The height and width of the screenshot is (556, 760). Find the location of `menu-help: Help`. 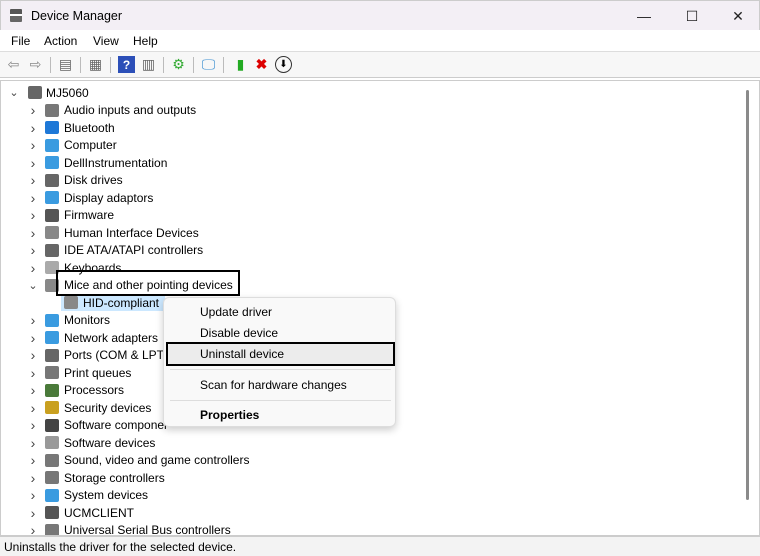

menu-help: Help is located at coordinates (145, 41).